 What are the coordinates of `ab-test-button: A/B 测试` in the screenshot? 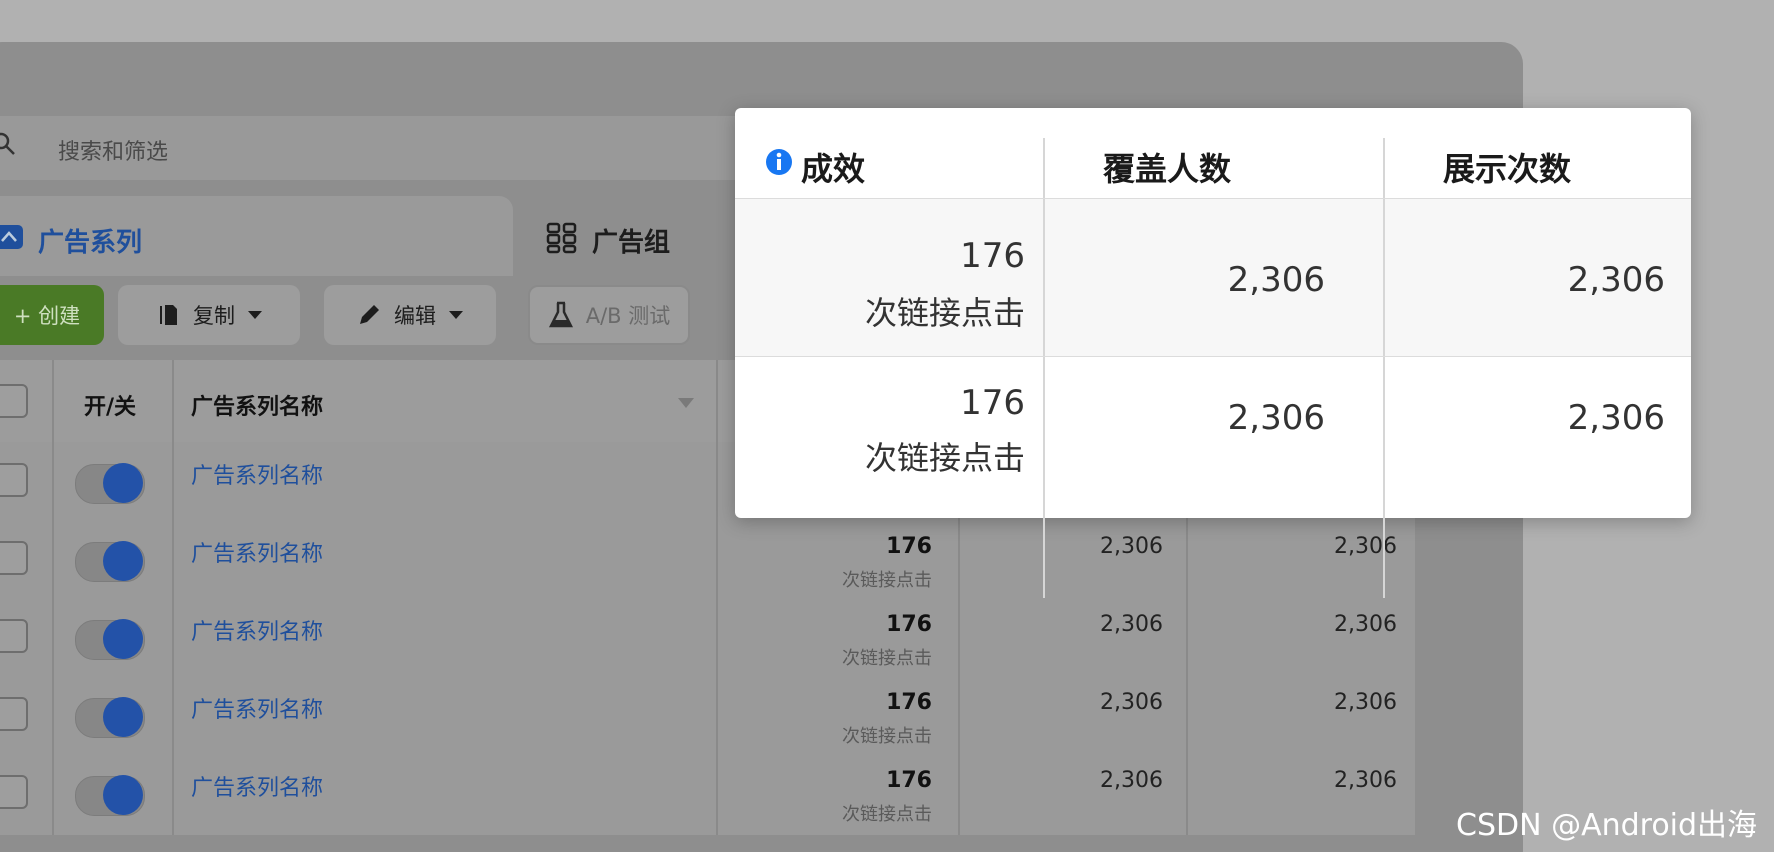 It's located at (609, 315).